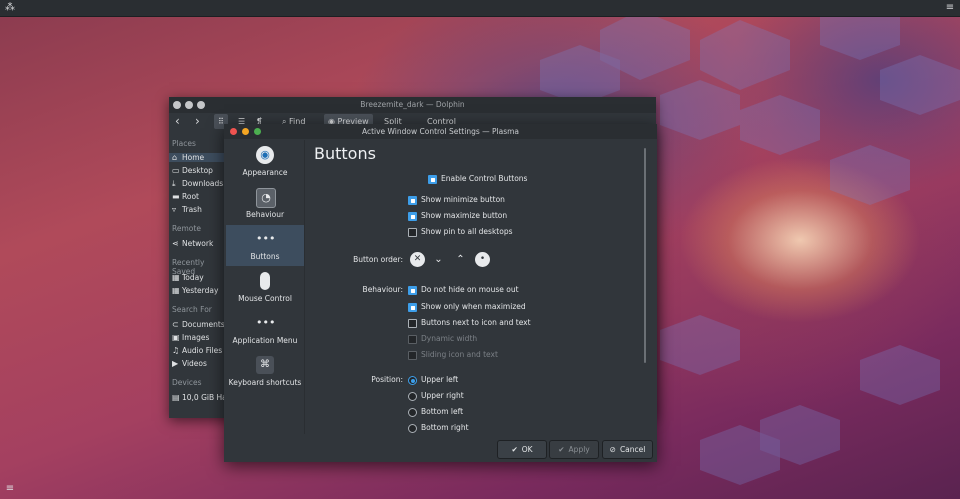  Describe the element at coordinates (265, 155) in the screenshot. I see `appearance-icon: ◉` at that location.